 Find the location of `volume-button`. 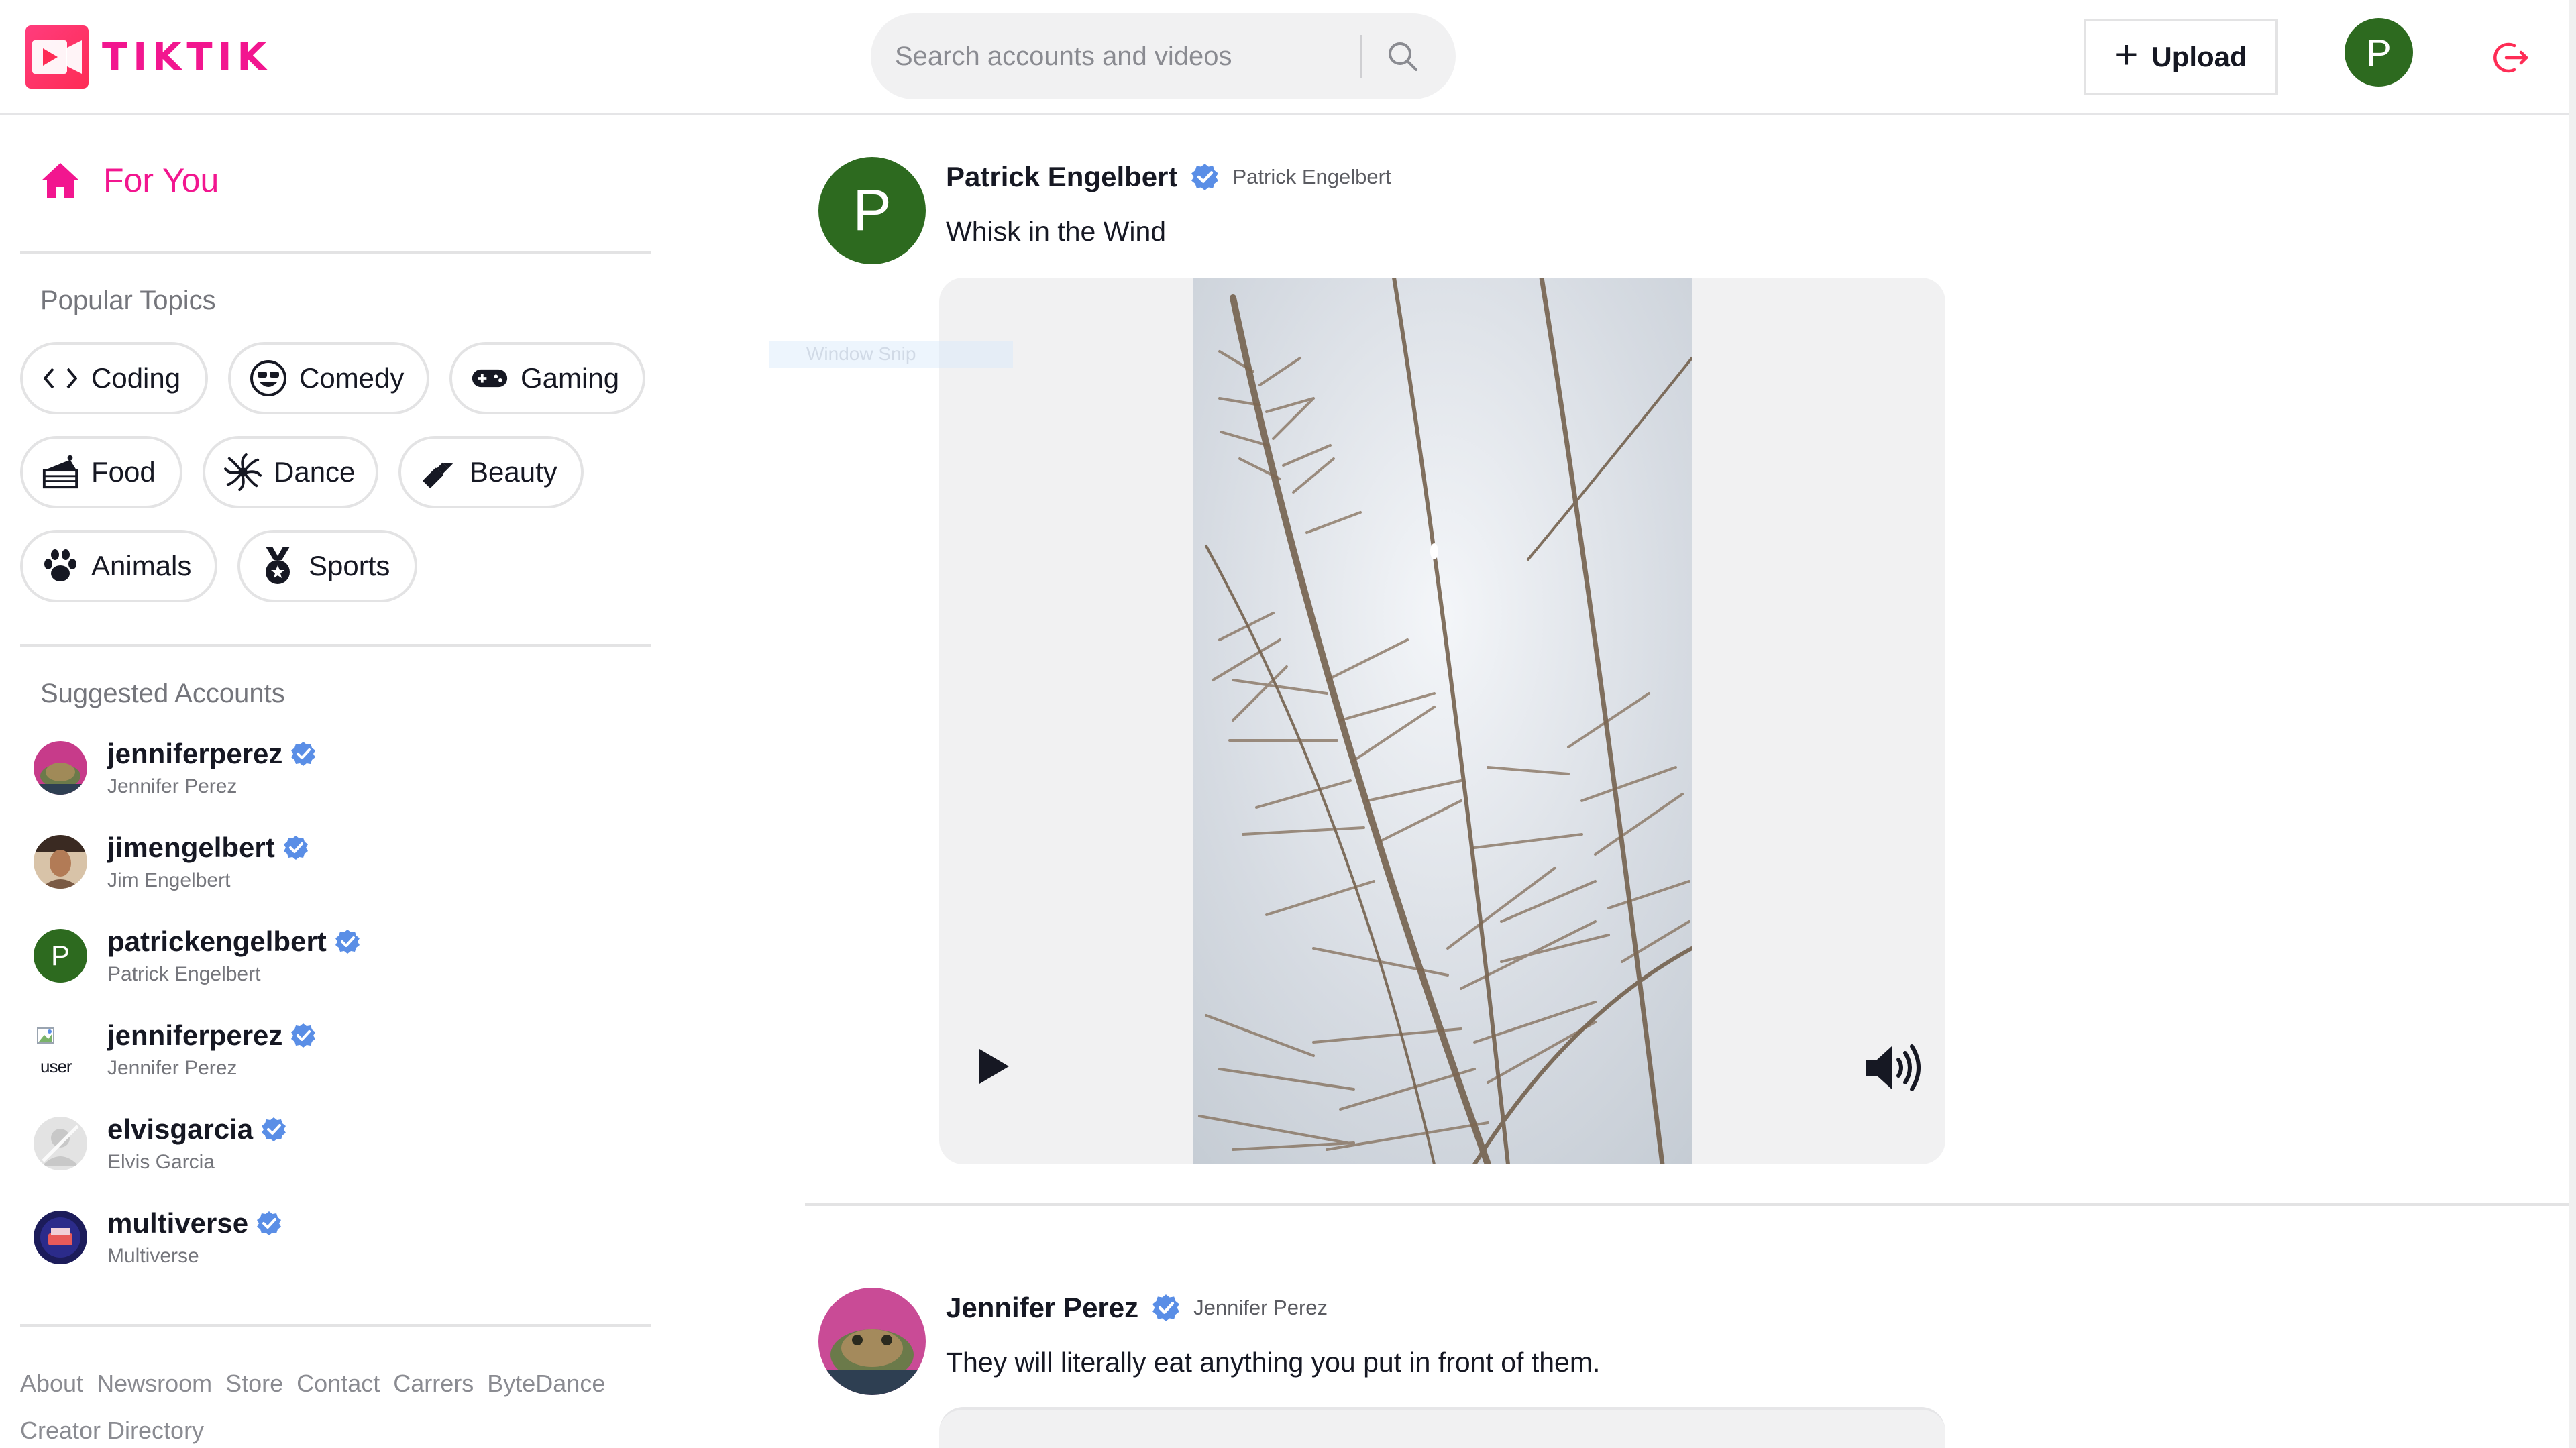

volume-button is located at coordinates (1895, 1068).